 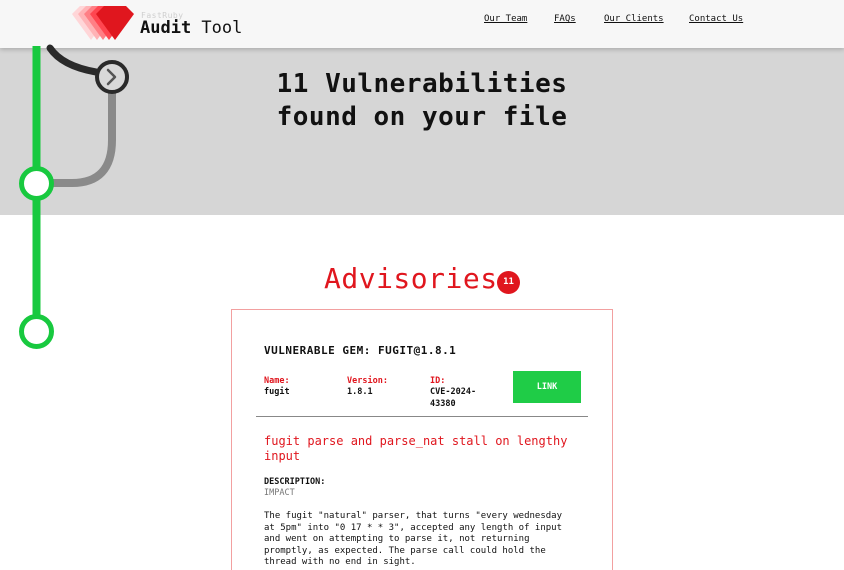 I want to click on nav-our-clients: Our Clients, so click(x=634, y=19).